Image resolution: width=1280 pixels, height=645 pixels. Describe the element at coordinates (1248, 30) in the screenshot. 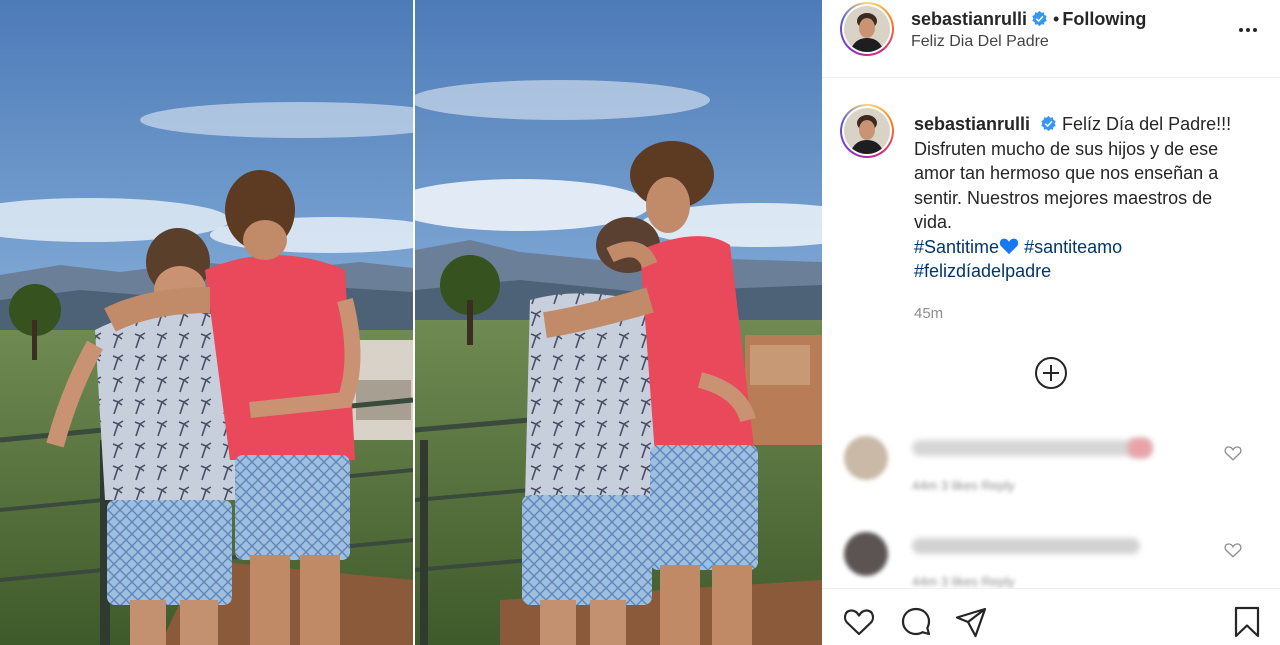

I see `more-options-icon` at that location.